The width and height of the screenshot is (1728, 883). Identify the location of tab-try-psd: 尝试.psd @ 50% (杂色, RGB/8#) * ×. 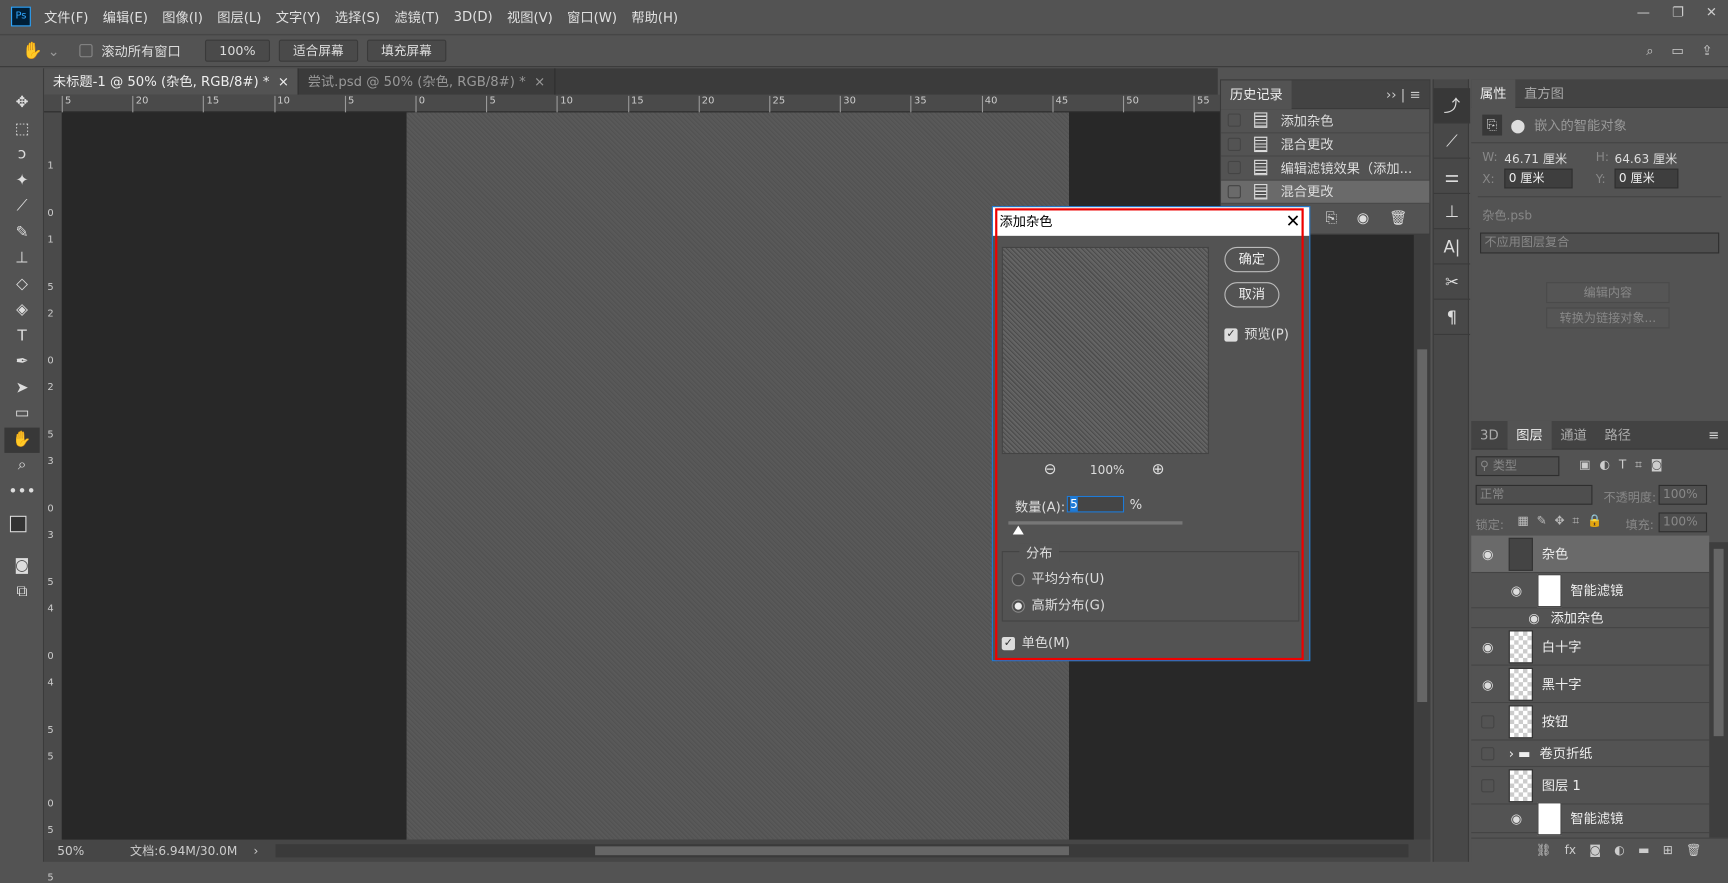
(427, 81).